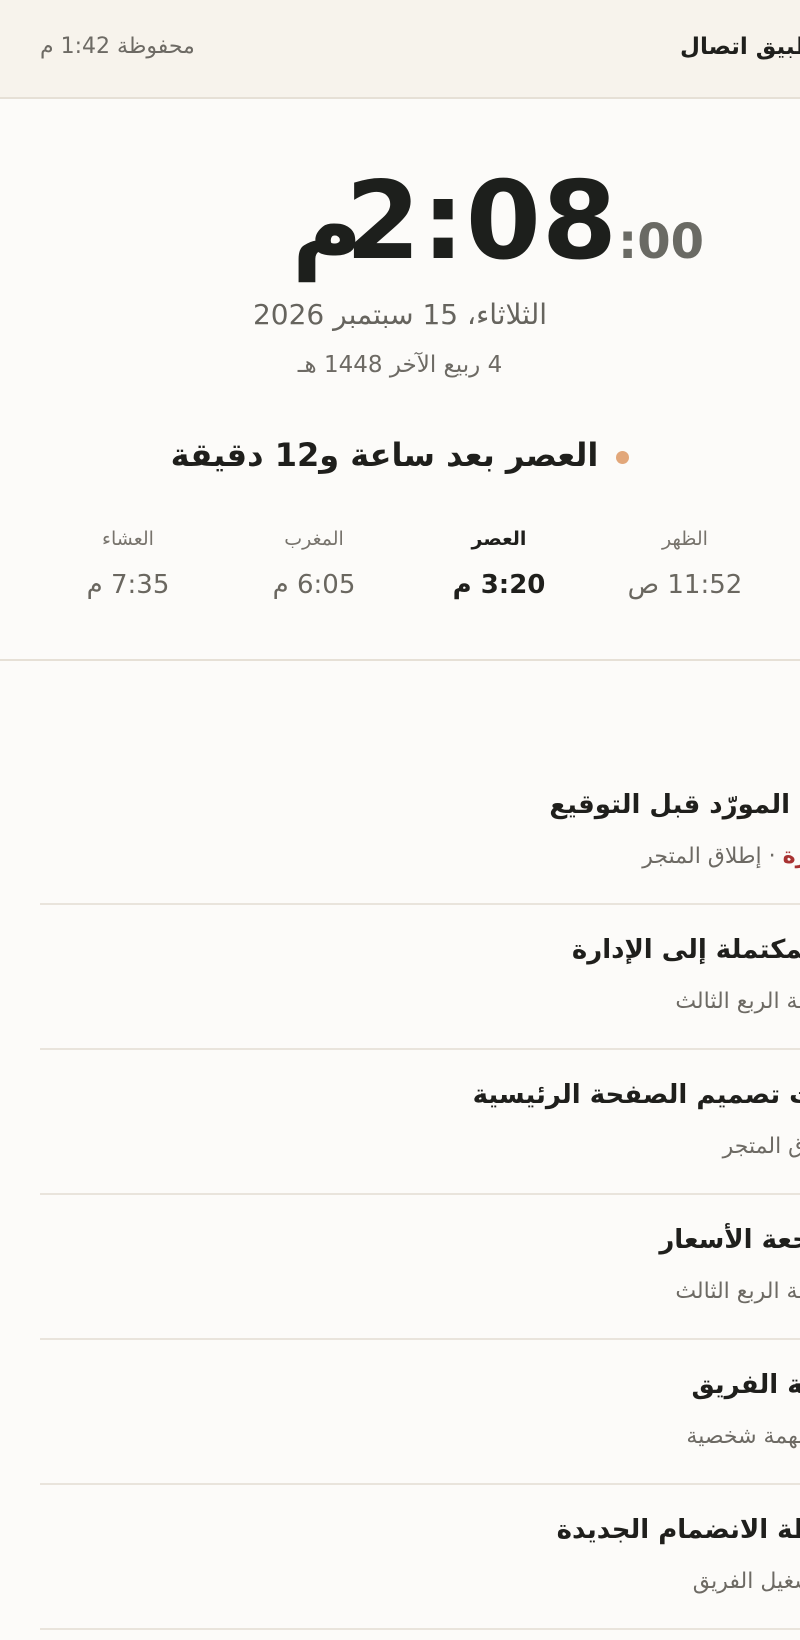 The width and height of the screenshot is (800, 1640). Describe the element at coordinates (384, 455) in the screenshot. I see `next-prayer-text: العصر بعد ساعة و12 دقيقة` at that location.